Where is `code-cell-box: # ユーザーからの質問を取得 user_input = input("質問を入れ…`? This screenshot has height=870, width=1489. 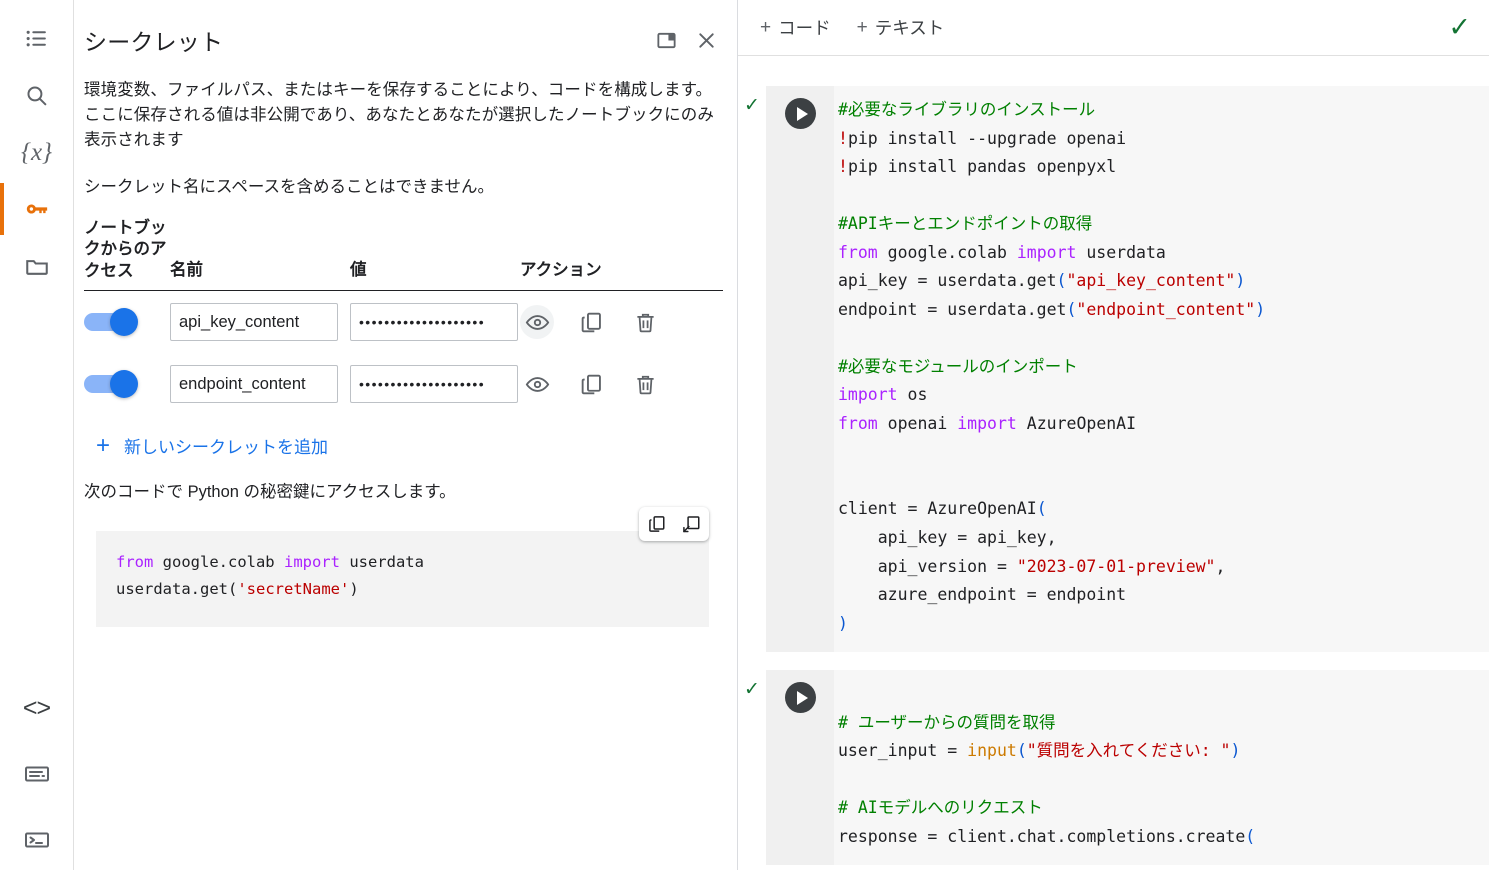 code-cell-box: # ユーザーからの質問を取得 user_input = input("質問を入れ… is located at coordinates (1127, 768).